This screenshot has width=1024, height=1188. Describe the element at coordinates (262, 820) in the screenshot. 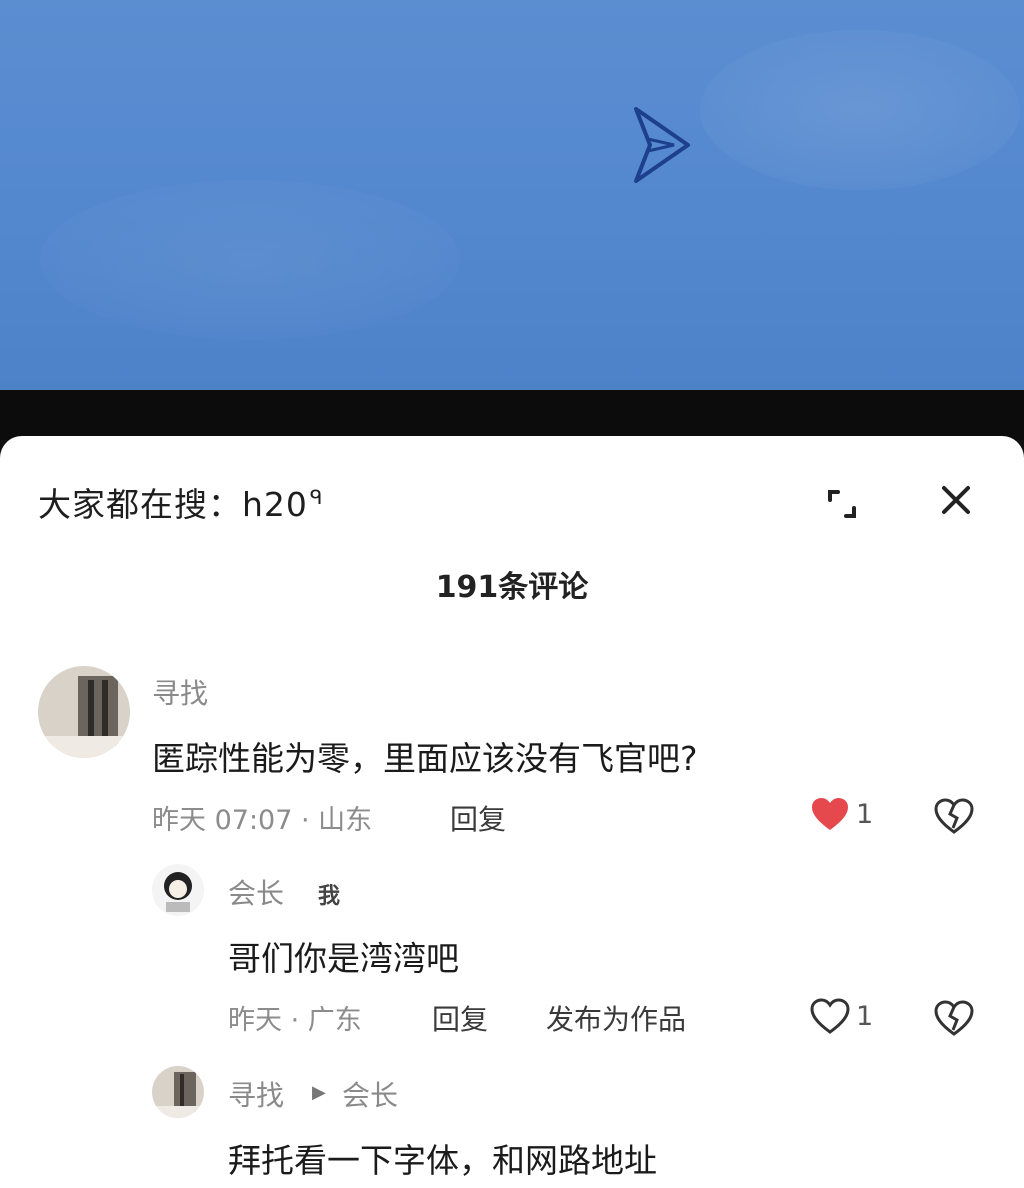

I see `comment-meta: 昨天 07:07 · 山东` at that location.